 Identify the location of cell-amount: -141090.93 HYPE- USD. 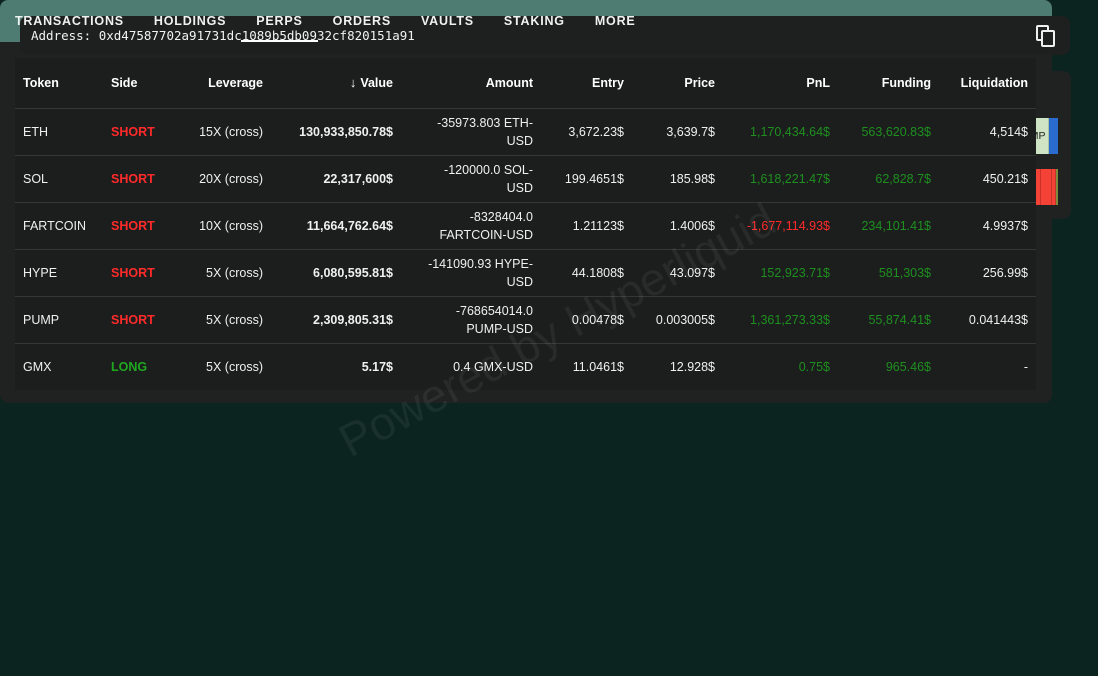
(471, 272).